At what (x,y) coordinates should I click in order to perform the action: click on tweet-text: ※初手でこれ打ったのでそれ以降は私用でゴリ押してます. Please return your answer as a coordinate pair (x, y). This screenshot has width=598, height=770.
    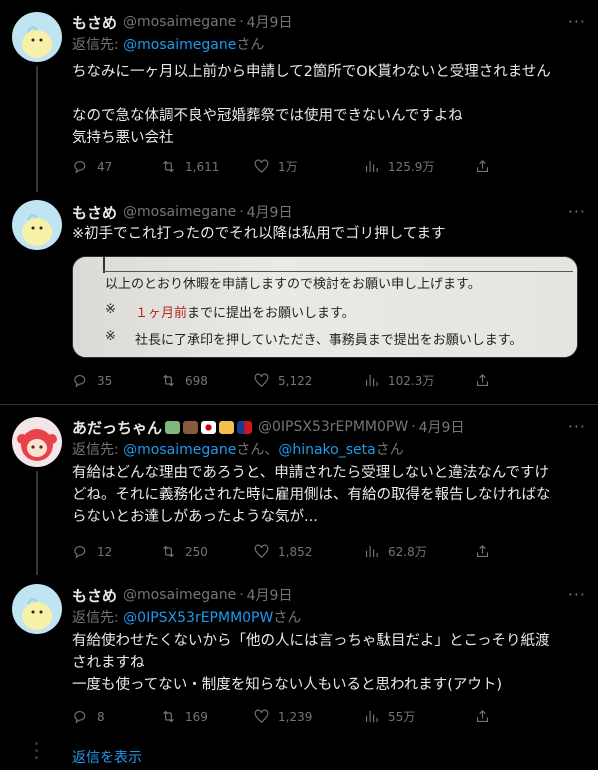
    Looking at the image, I should click on (329, 234).